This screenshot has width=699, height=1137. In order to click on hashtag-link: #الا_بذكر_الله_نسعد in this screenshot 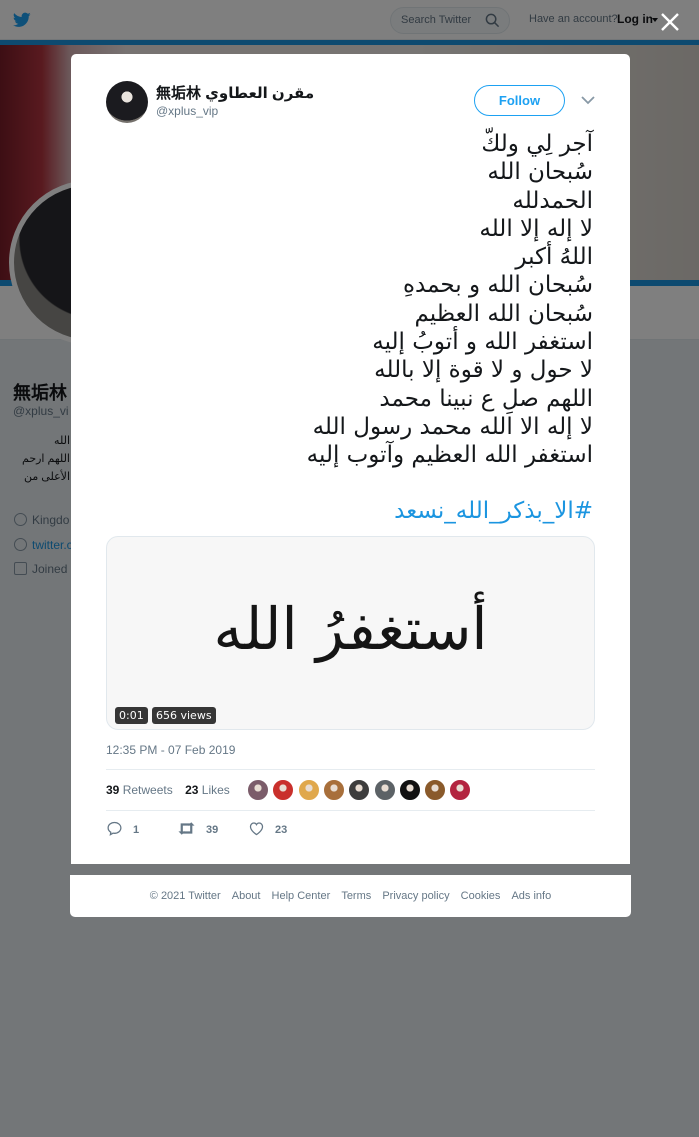, I will do `click(349, 511)`.